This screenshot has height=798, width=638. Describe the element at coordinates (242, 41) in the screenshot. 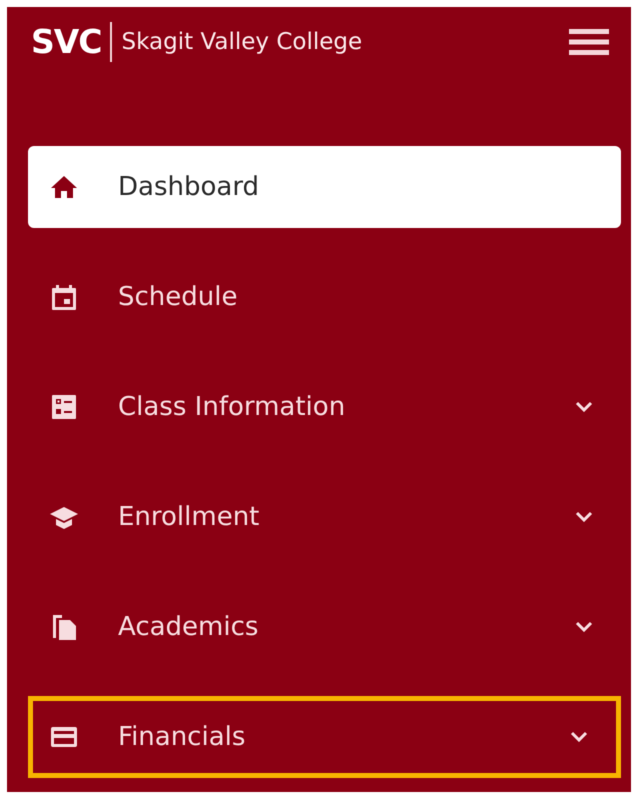

I see `logo-name: Skagit Valley College` at that location.